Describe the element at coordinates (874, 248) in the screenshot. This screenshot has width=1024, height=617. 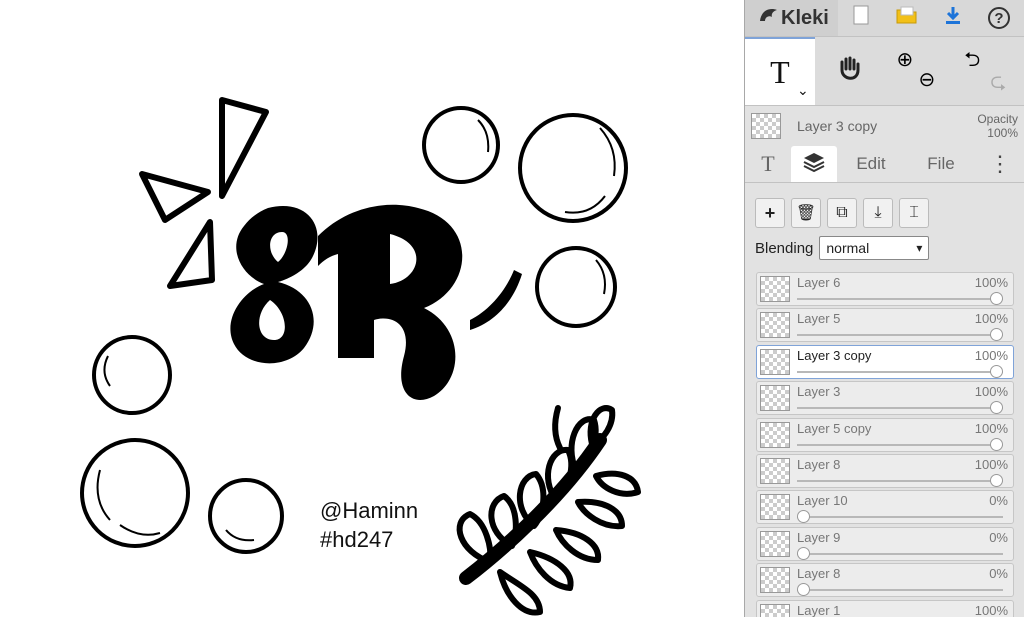
I see `blending-select: normal ▾` at that location.